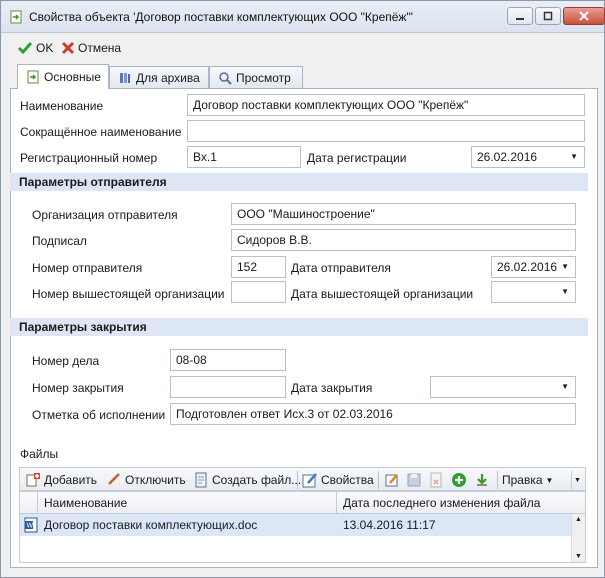  Describe the element at coordinates (29, 502) in the screenshot. I see `grid-header-indicator` at that location.